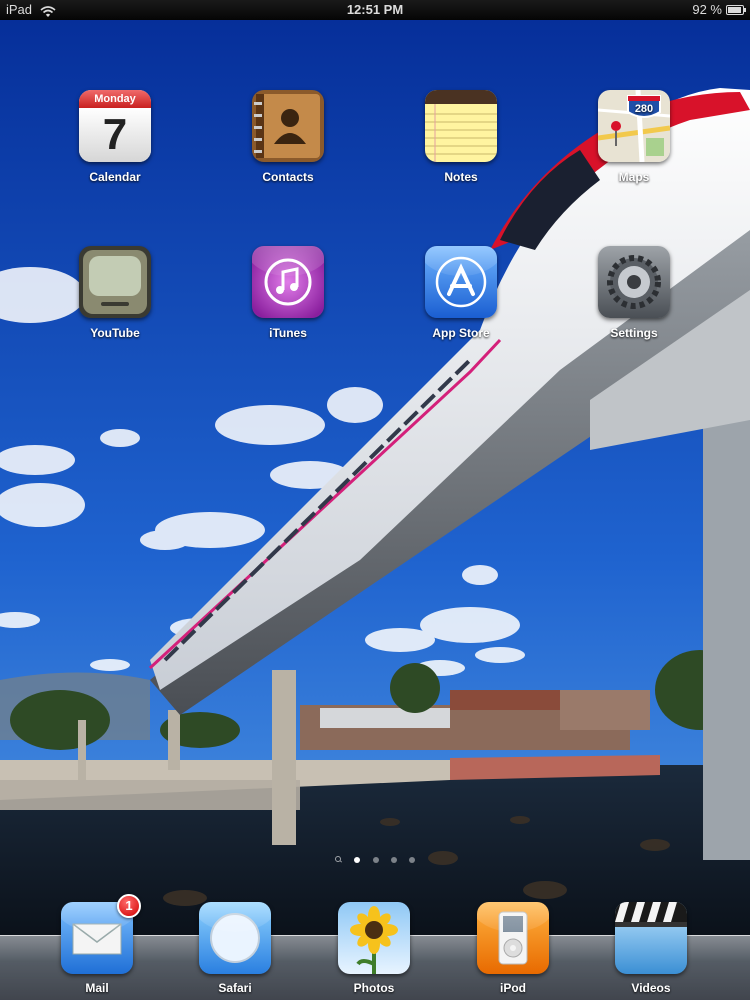 Image resolution: width=750 pixels, height=1000 pixels. Describe the element at coordinates (461, 333) in the screenshot. I see `app-label: App Store` at that location.